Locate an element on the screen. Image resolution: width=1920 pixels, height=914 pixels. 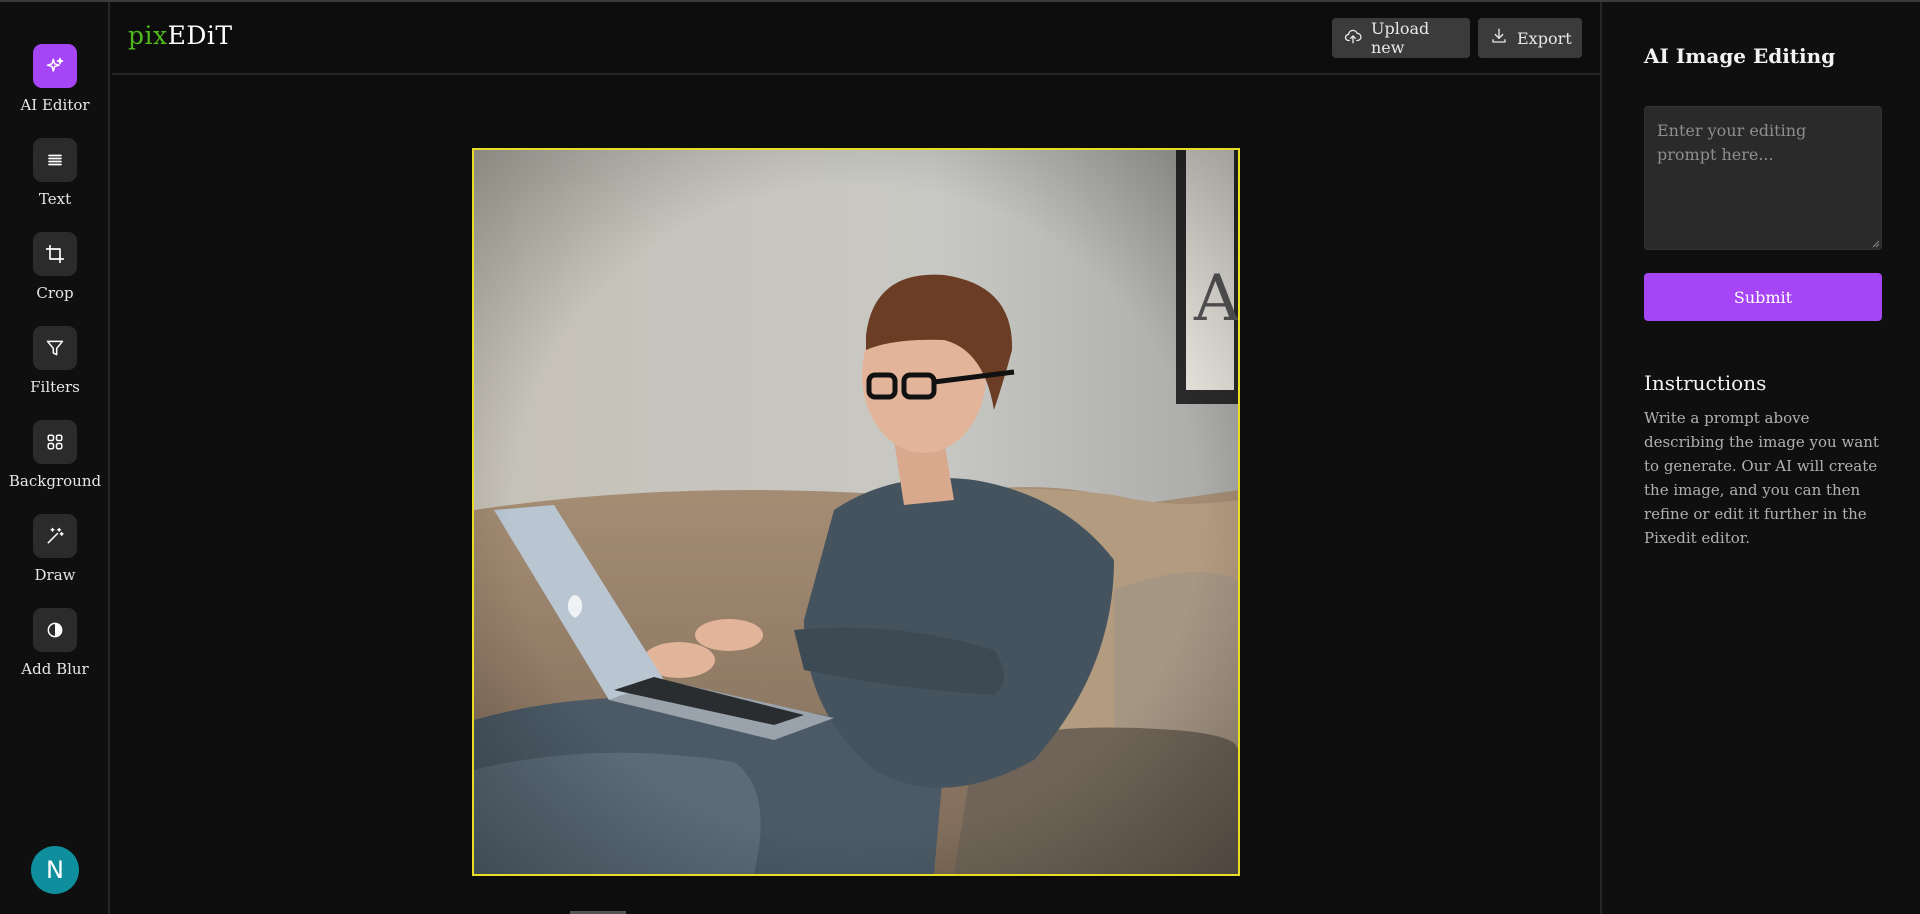
upload-new-button: Upload new is located at coordinates (1401, 38).